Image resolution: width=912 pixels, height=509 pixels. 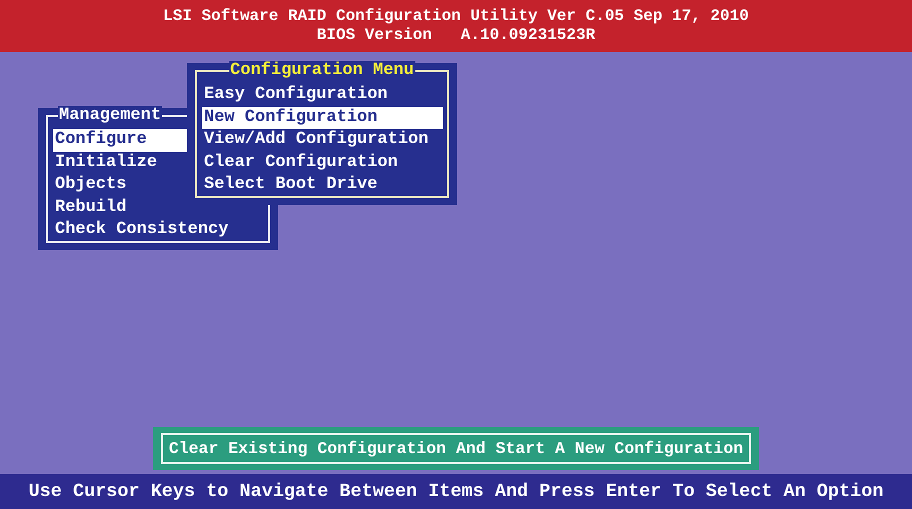 What do you see at coordinates (456, 16) in the screenshot?
I see `app-title: LSI Software RAID Configuration Utility Ver C.05 Sep 17, 2010` at bounding box center [456, 16].